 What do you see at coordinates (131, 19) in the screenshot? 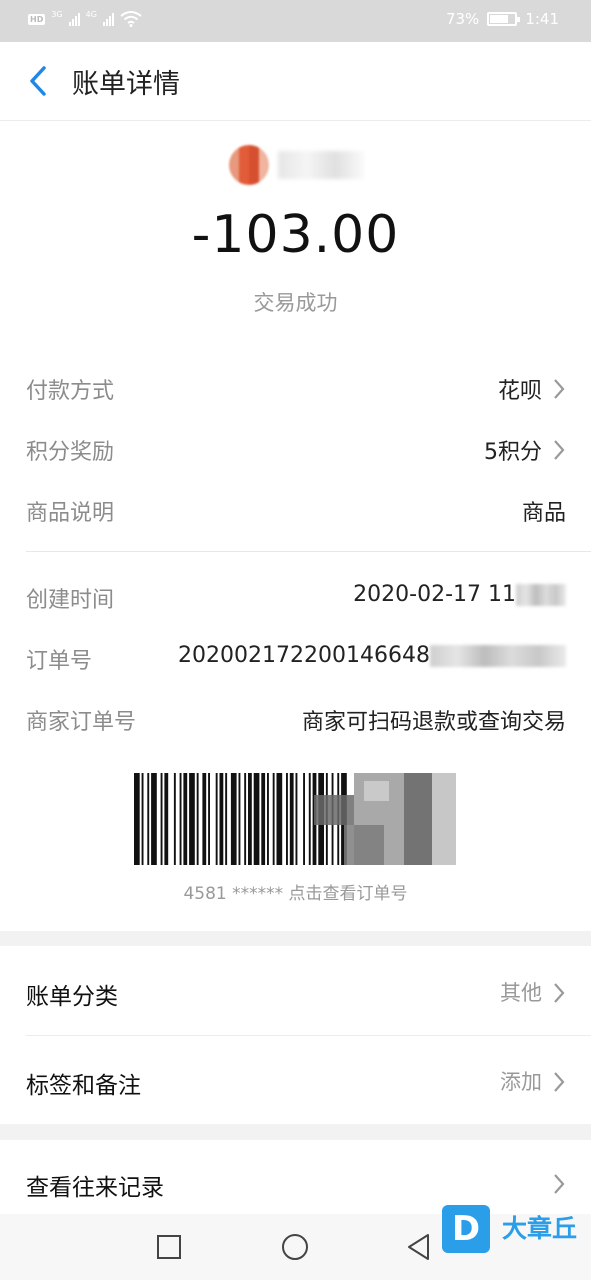
I see `wifi-icon` at bounding box center [131, 19].